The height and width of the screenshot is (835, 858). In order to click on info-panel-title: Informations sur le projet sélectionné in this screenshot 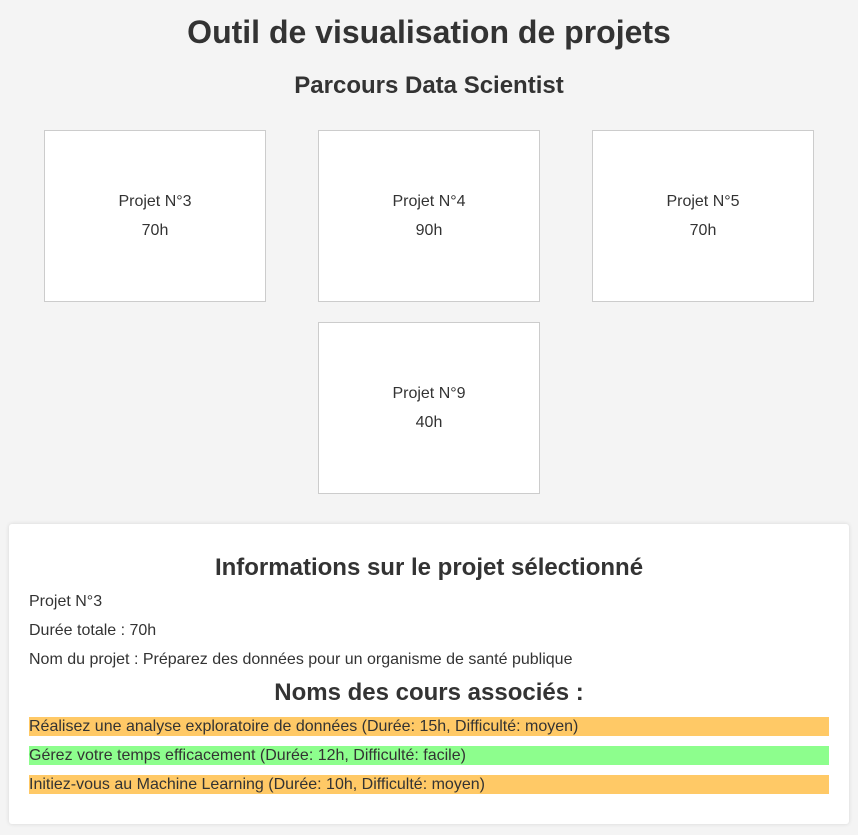, I will do `click(429, 567)`.